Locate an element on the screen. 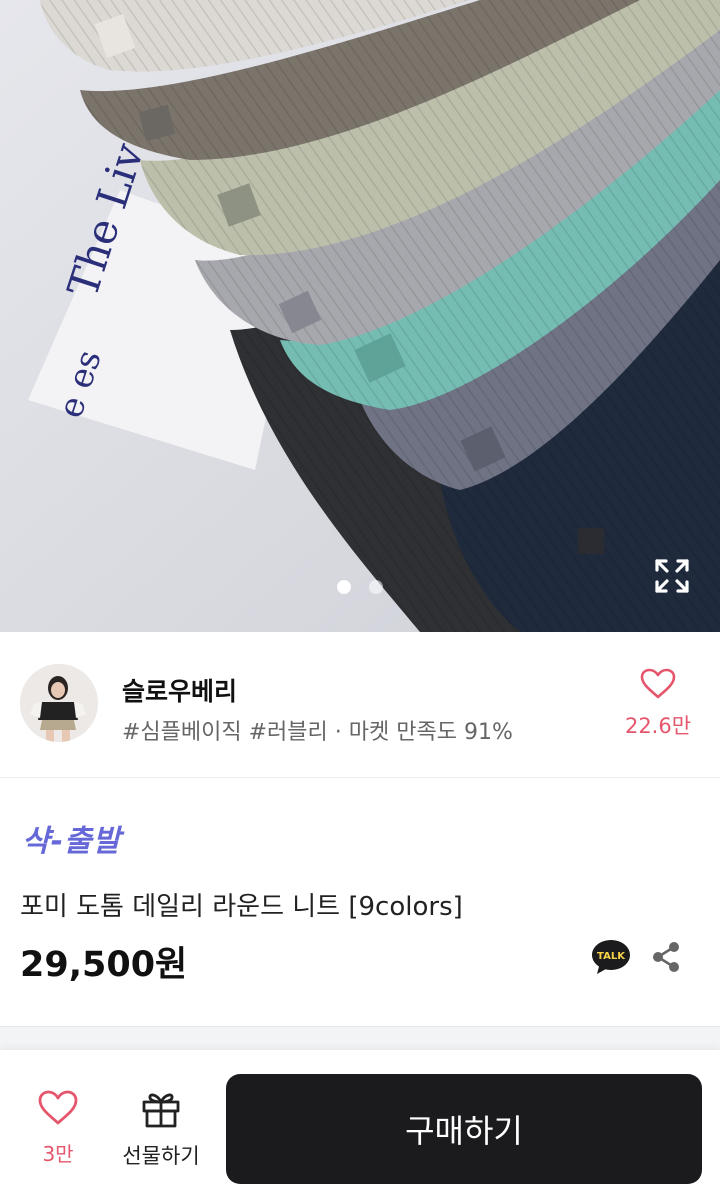 The width and height of the screenshot is (720, 1200). buy-button: 구매하기 is located at coordinates (464, 1129).